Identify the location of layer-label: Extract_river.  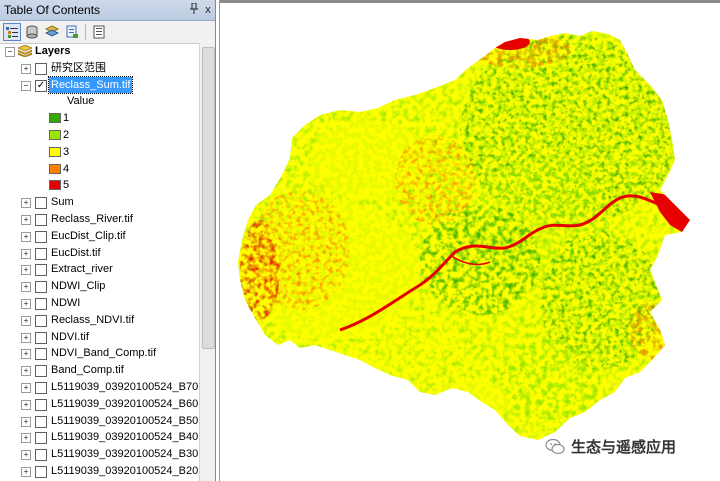
(82, 269).